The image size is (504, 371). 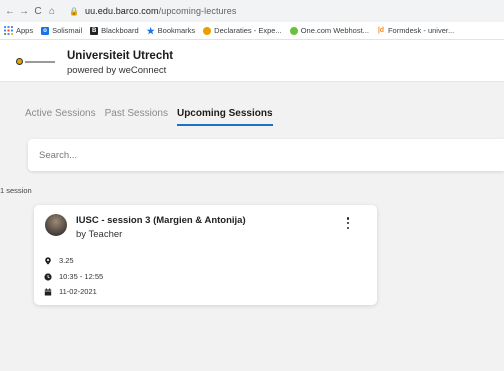 What do you see at coordinates (10, 11) in the screenshot?
I see `back-arrow-icon: ←` at bounding box center [10, 11].